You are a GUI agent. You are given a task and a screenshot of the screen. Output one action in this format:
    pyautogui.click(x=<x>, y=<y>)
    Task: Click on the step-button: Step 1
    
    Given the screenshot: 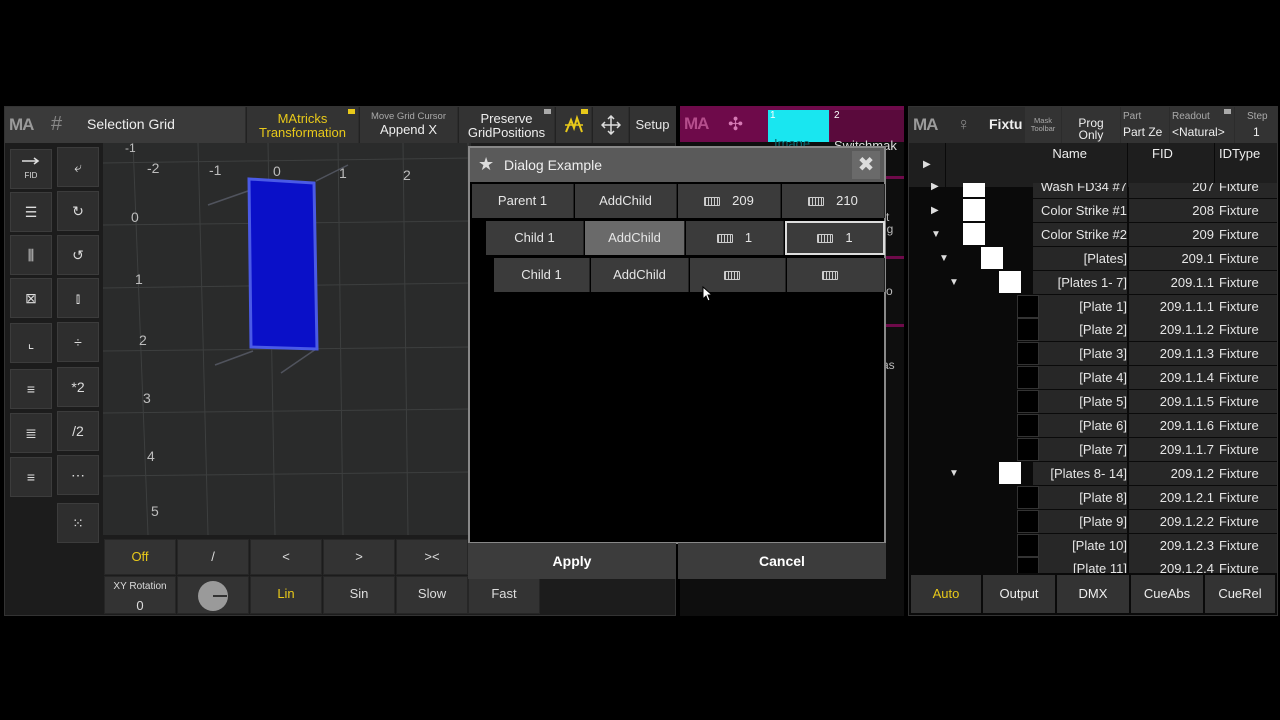 What is the action you would take?
    pyautogui.click(x=1256, y=125)
    